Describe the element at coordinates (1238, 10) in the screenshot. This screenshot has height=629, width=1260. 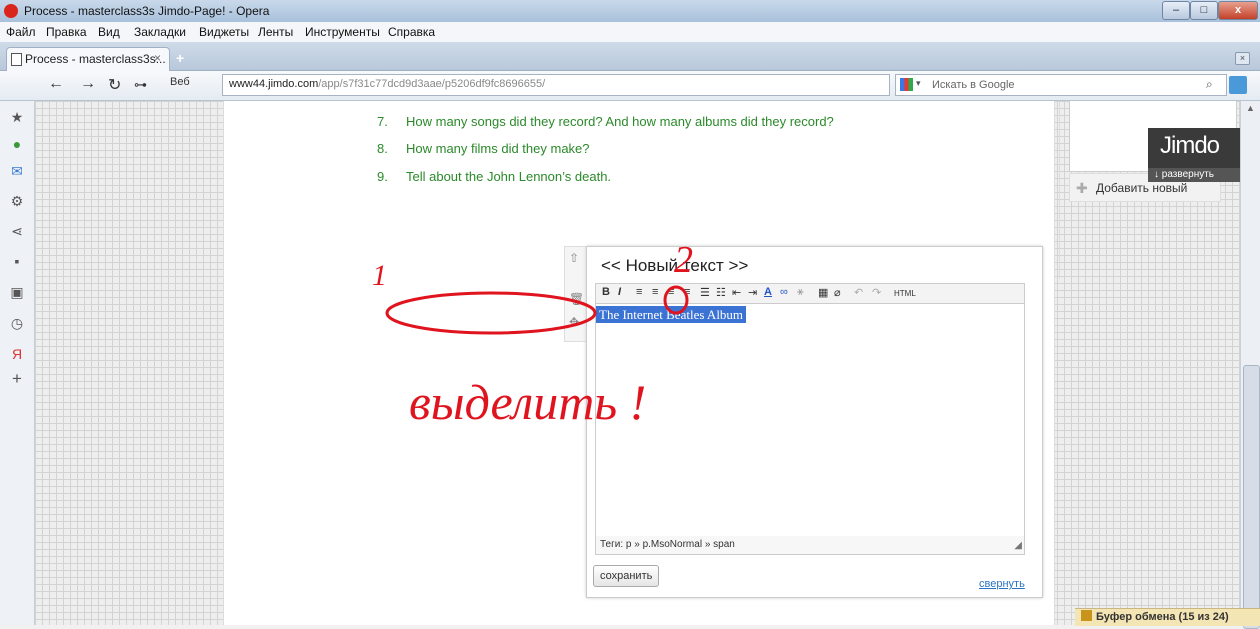
I see `close-button: x` at that location.